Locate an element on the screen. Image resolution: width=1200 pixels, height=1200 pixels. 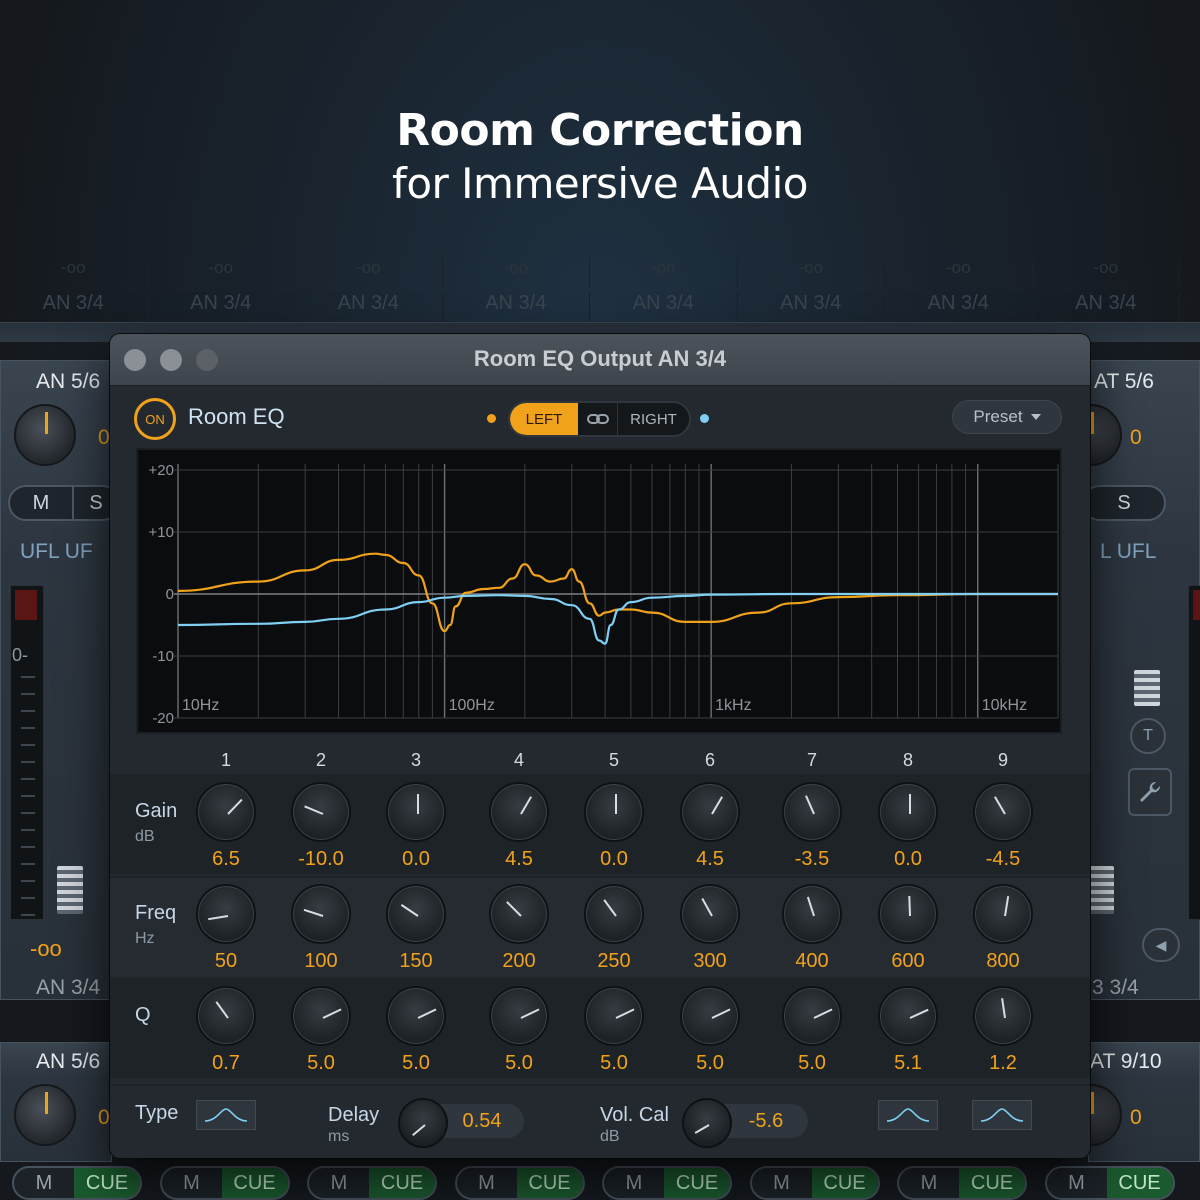
q-band-7: 5.0 is located at coordinates (812, 1031).